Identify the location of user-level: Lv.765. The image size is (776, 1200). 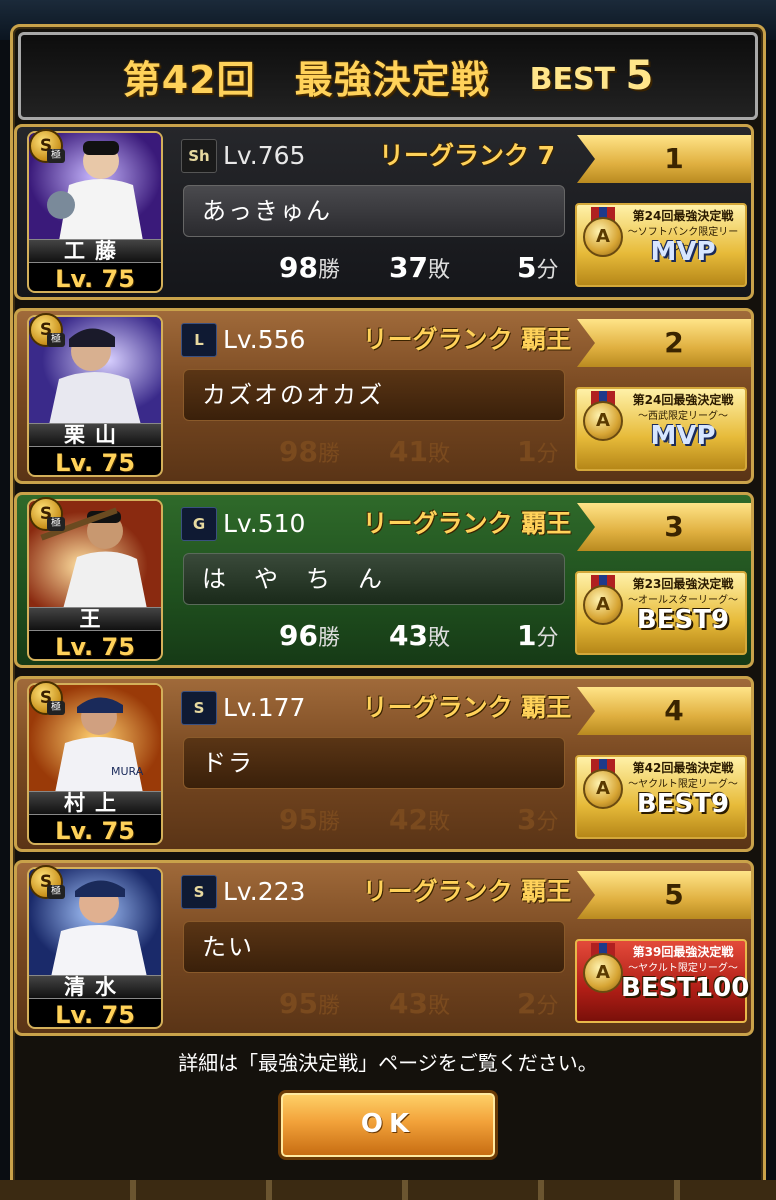
(264, 155).